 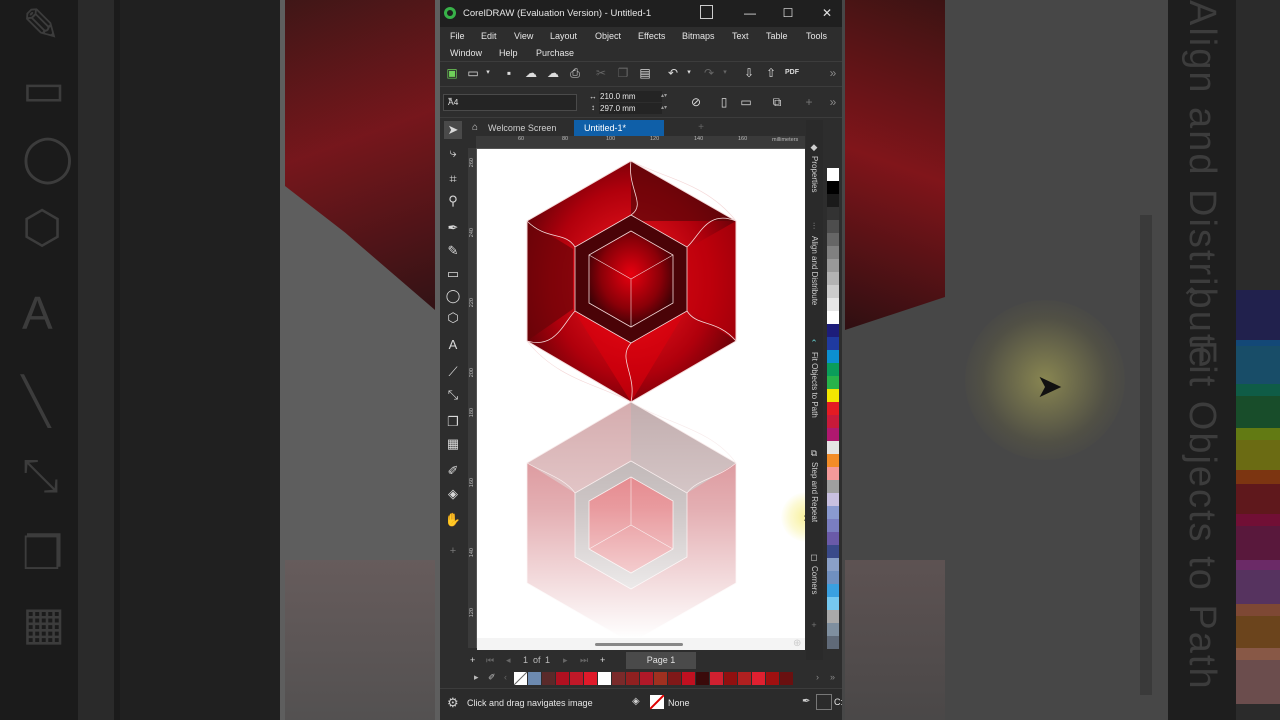 What do you see at coordinates (814, 453) in the screenshot?
I see `step-repeat-docker-icon: ⧉` at bounding box center [814, 453].